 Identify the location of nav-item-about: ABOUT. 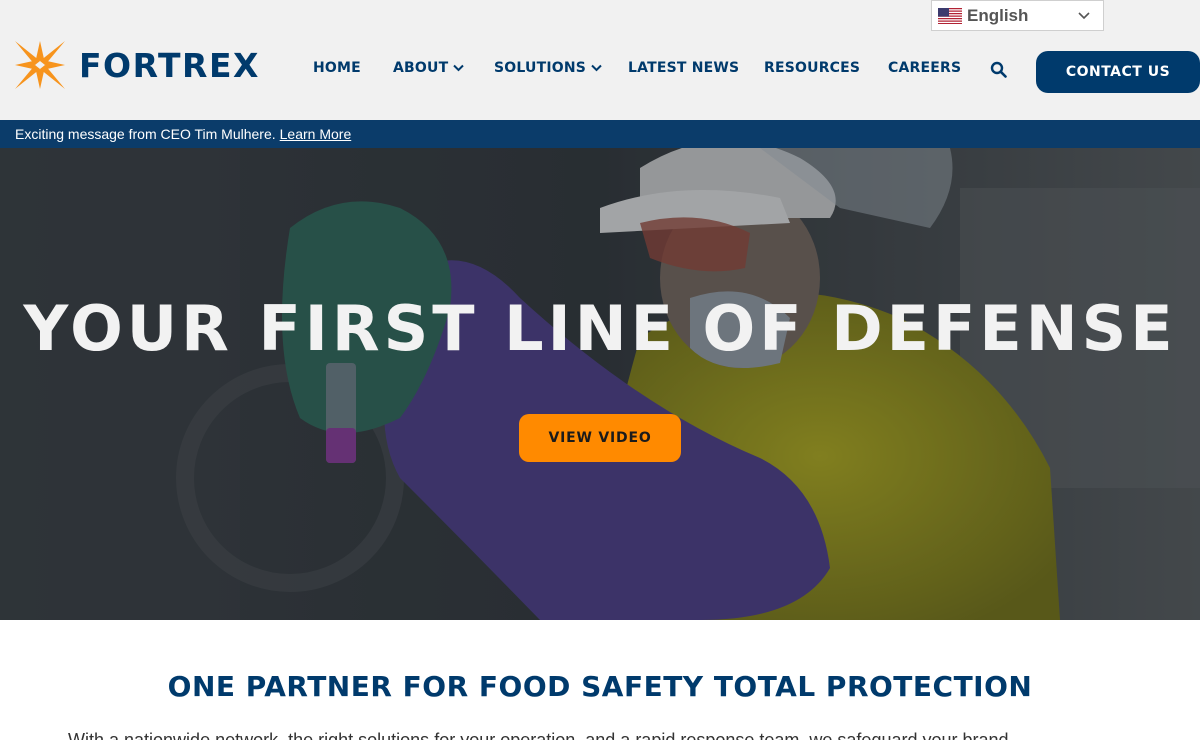
(429, 68).